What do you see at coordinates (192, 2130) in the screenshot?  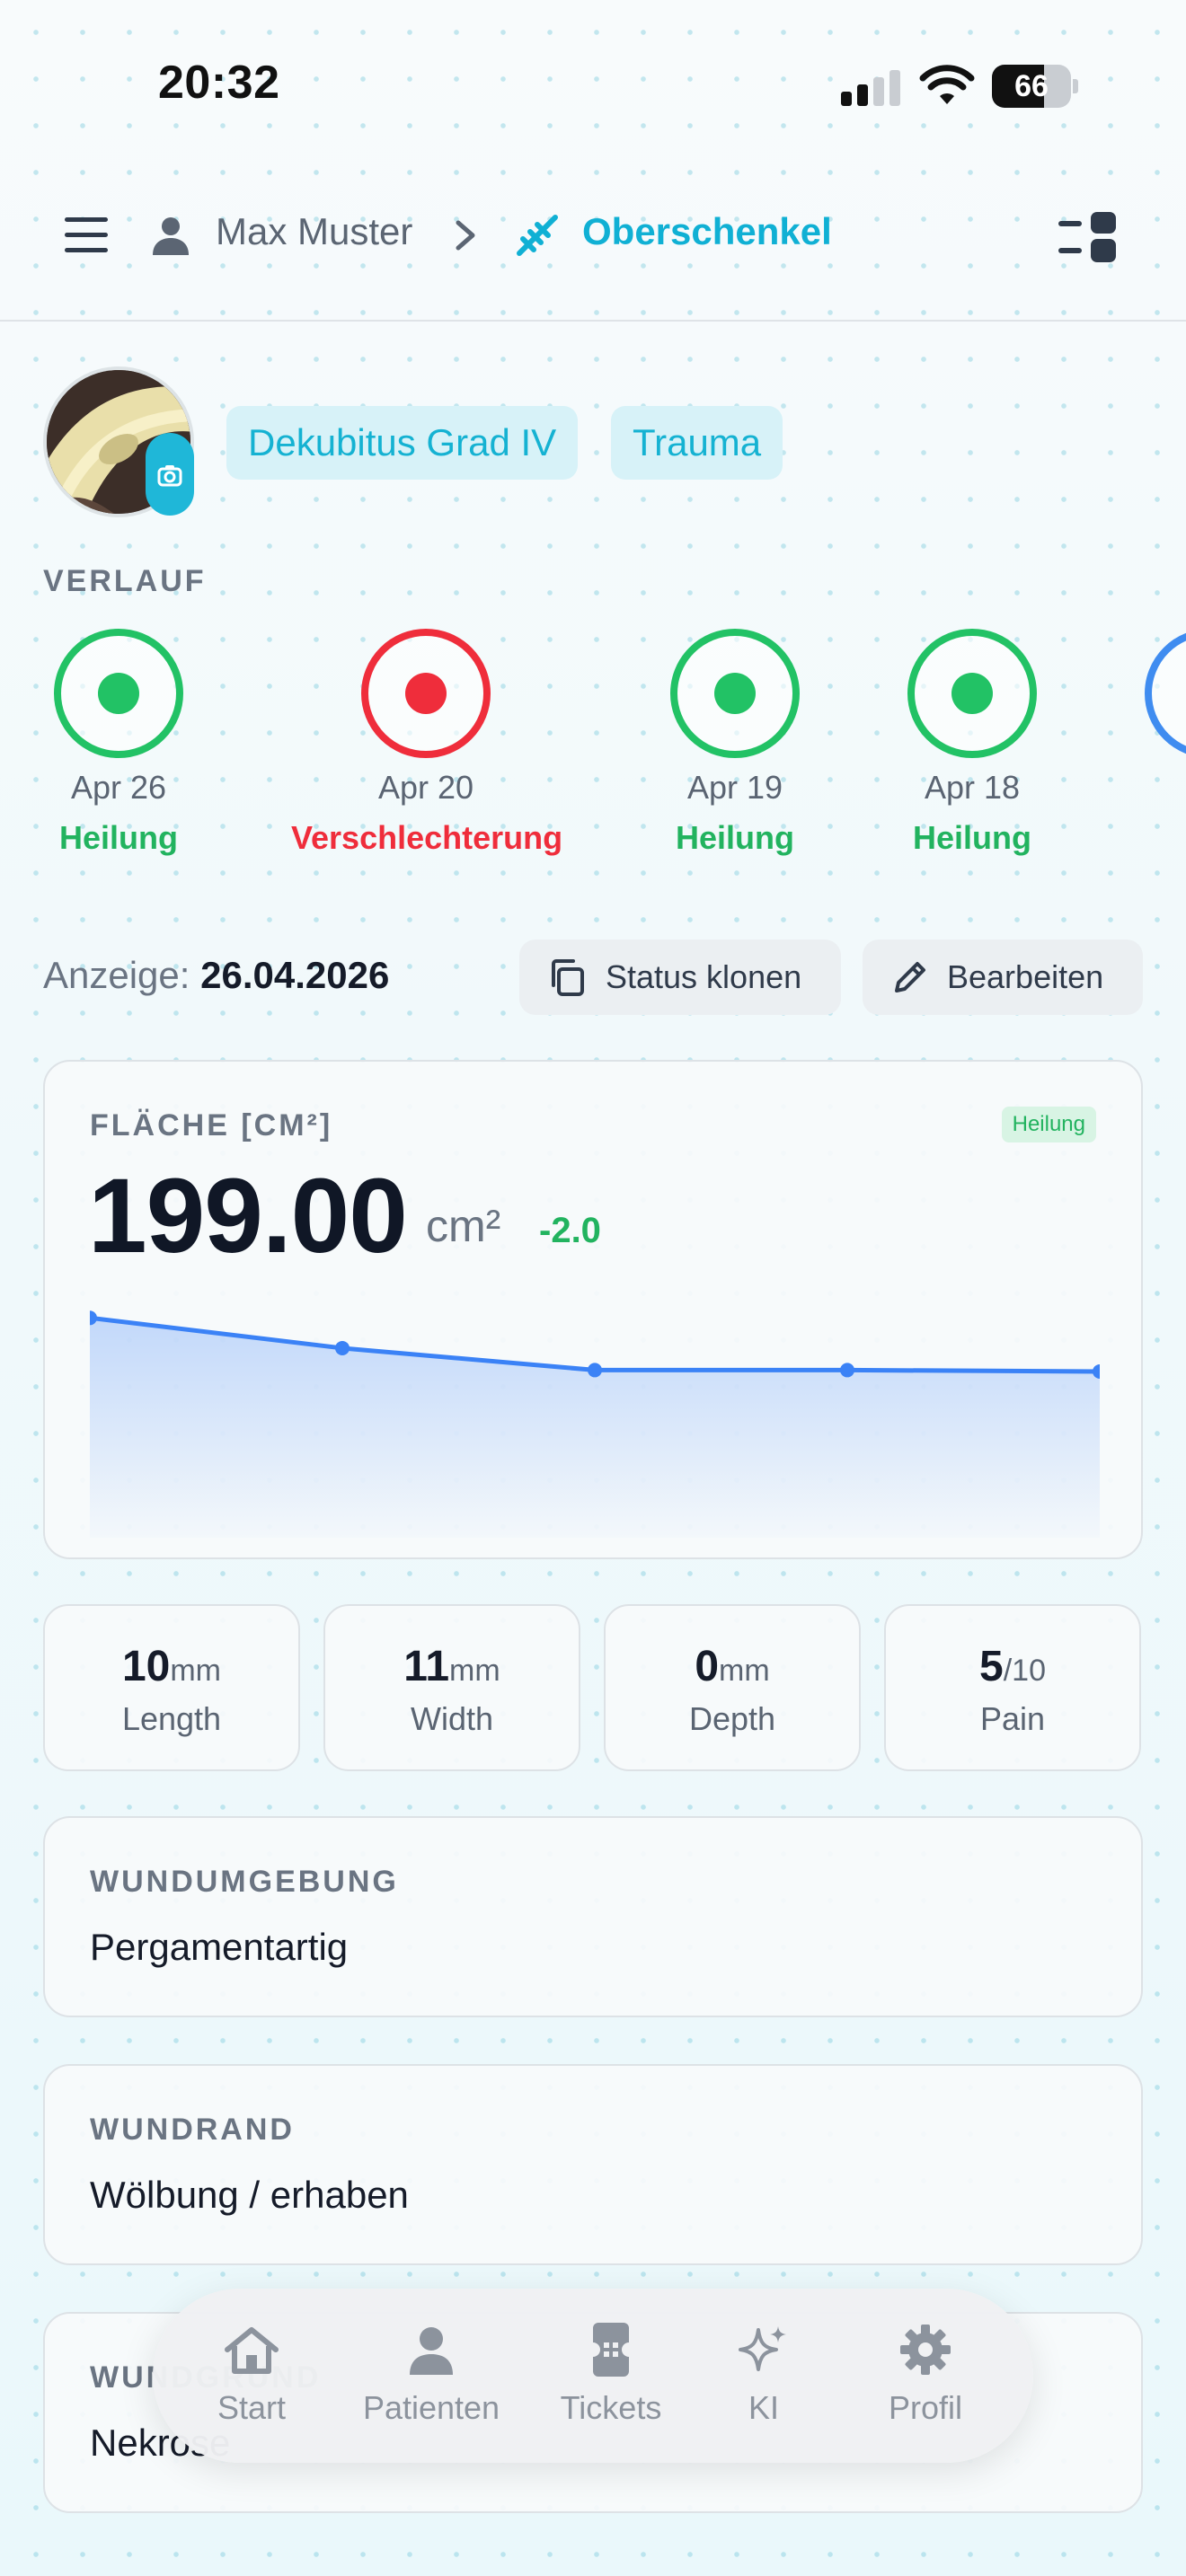 I see `section-title: WUNDRAND` at bounding box center [192, 2130].